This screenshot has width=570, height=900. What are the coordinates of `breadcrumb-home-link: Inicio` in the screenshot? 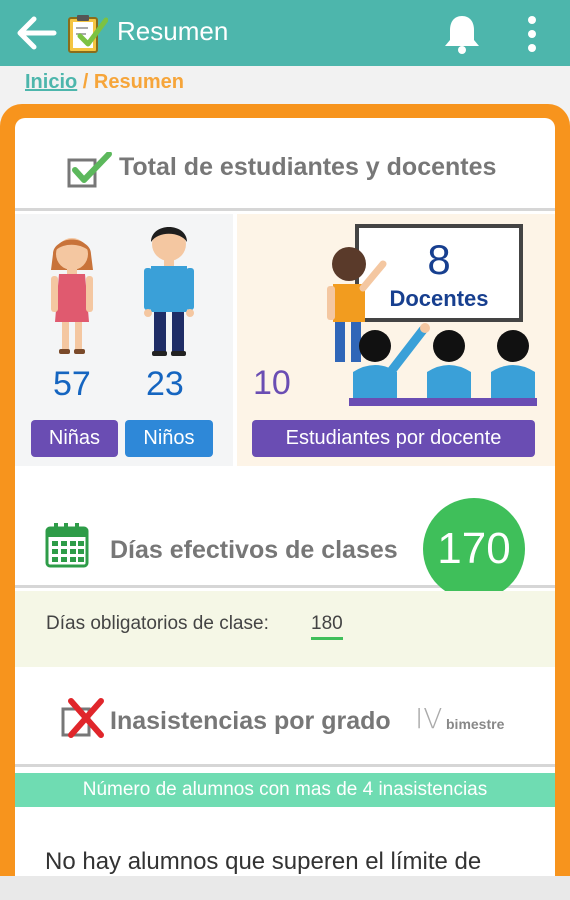 It's located at (51, 82).